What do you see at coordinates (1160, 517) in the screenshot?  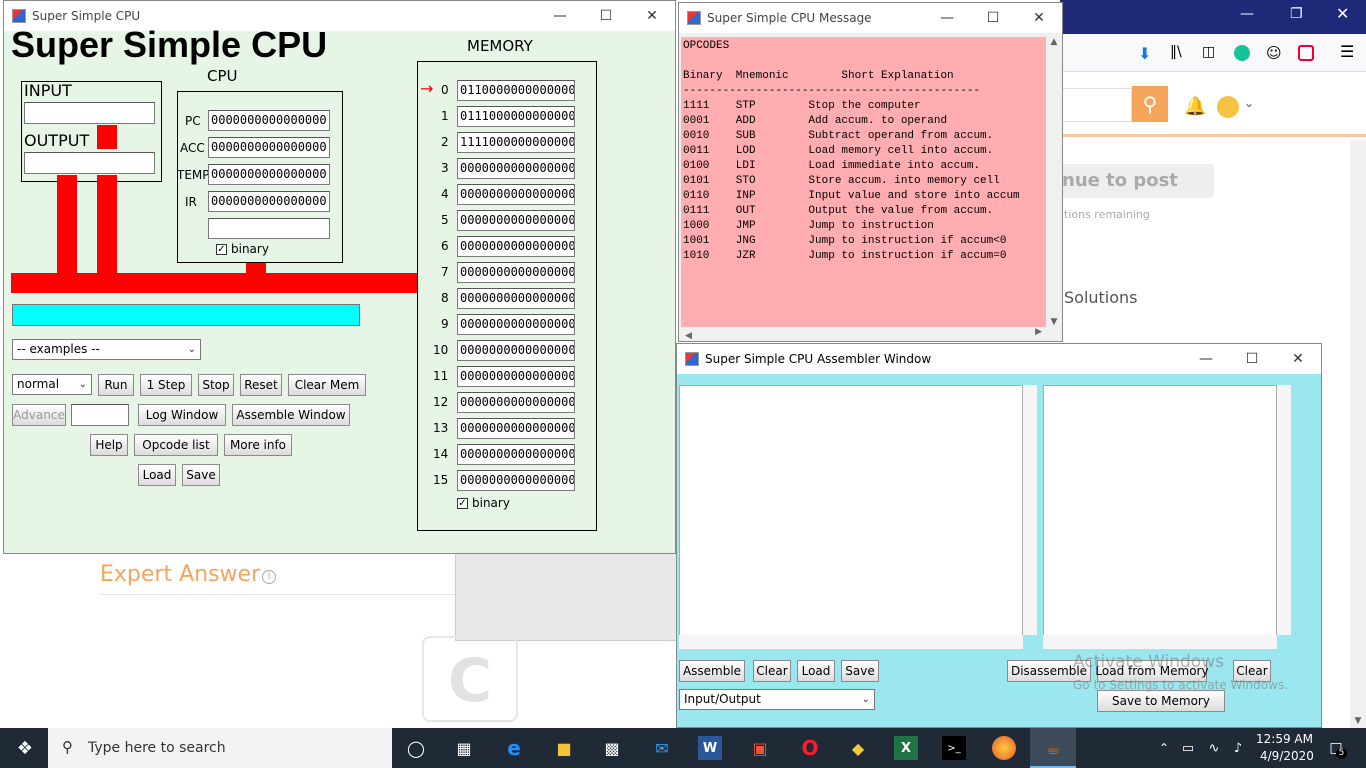 I see `machine-text-area` at bounding box center [1160, 517].